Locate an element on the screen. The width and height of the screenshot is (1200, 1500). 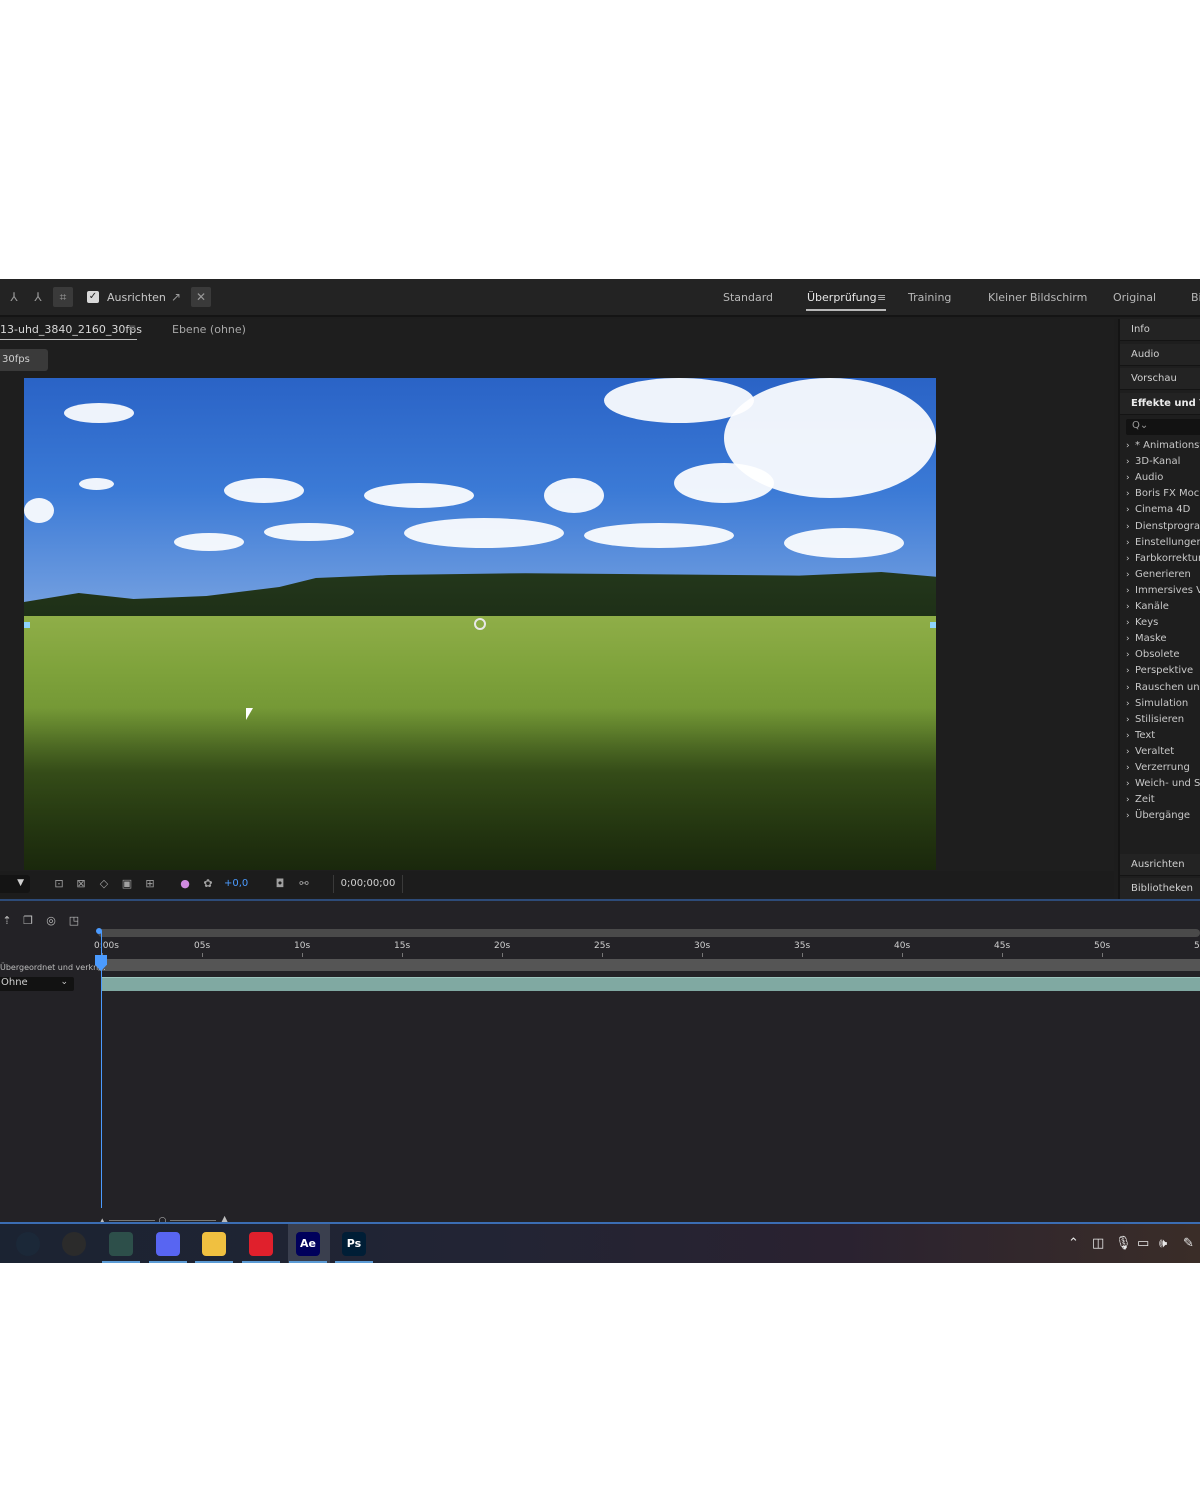
obs-icon is located at coordinates (74, 1244).